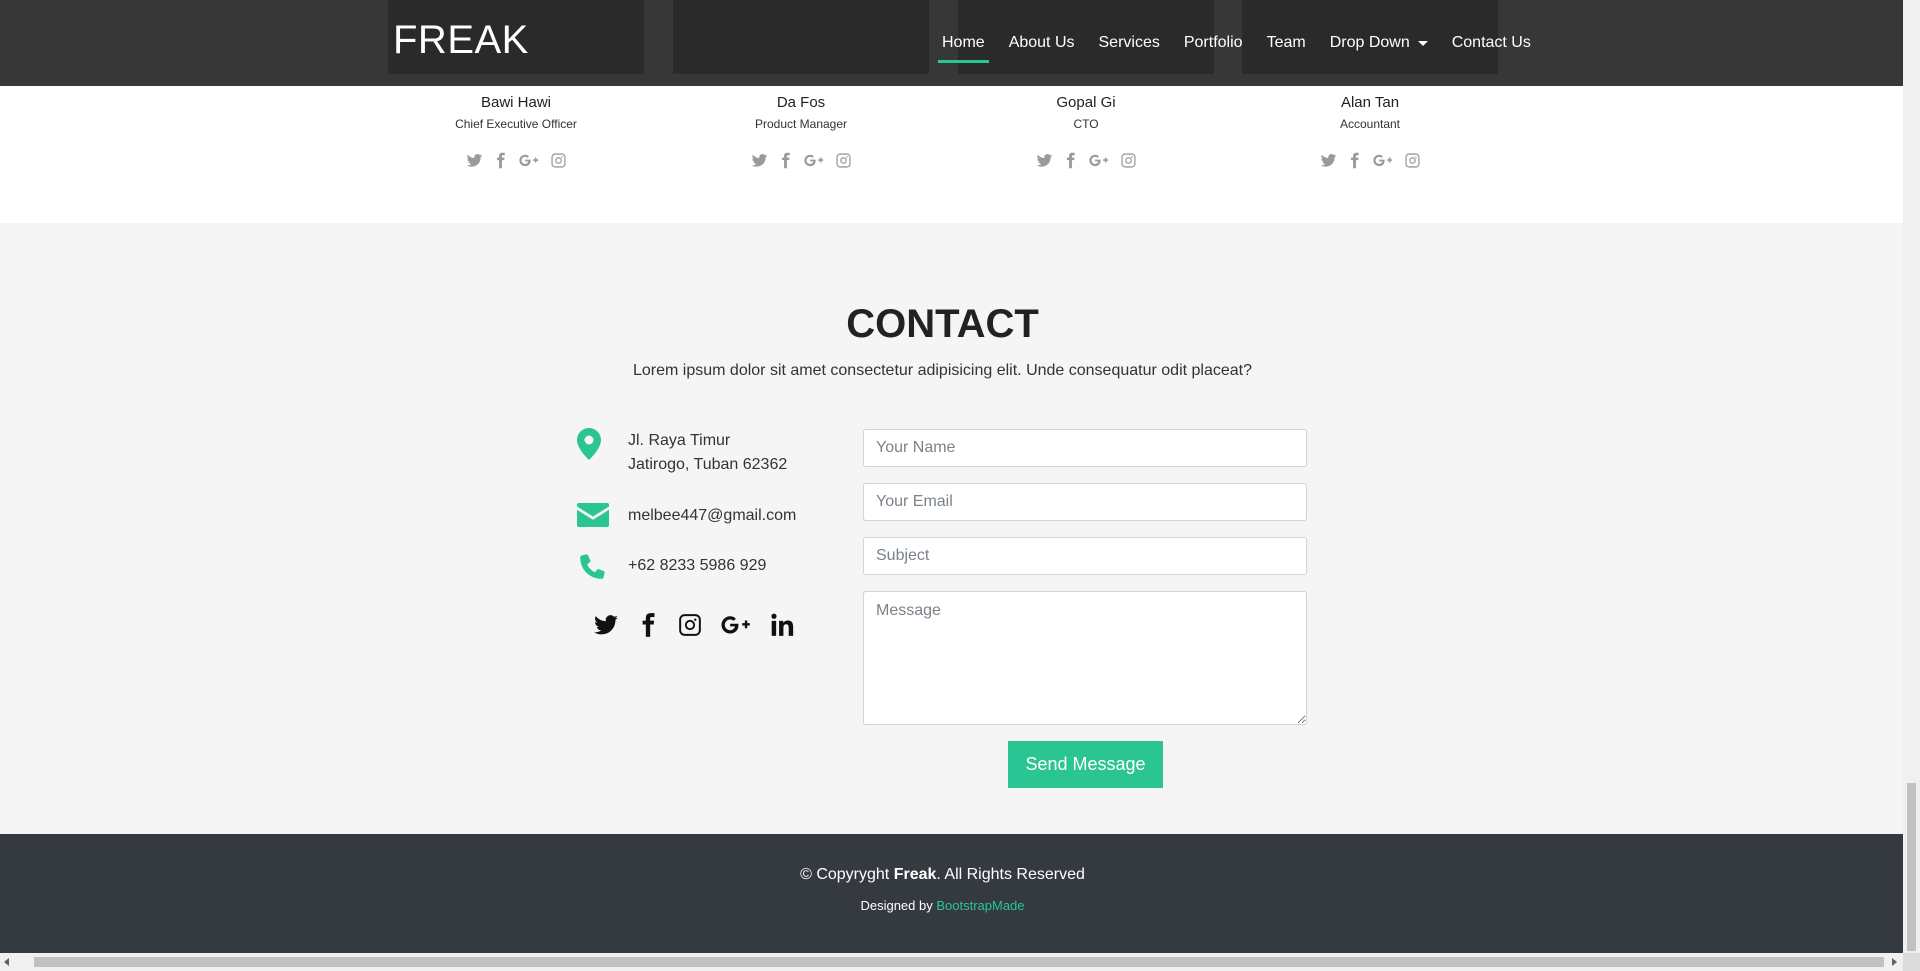 This screenshot has width=1920, height=971. I want to click on nav-label: Drop Down, so click(1369, 42).